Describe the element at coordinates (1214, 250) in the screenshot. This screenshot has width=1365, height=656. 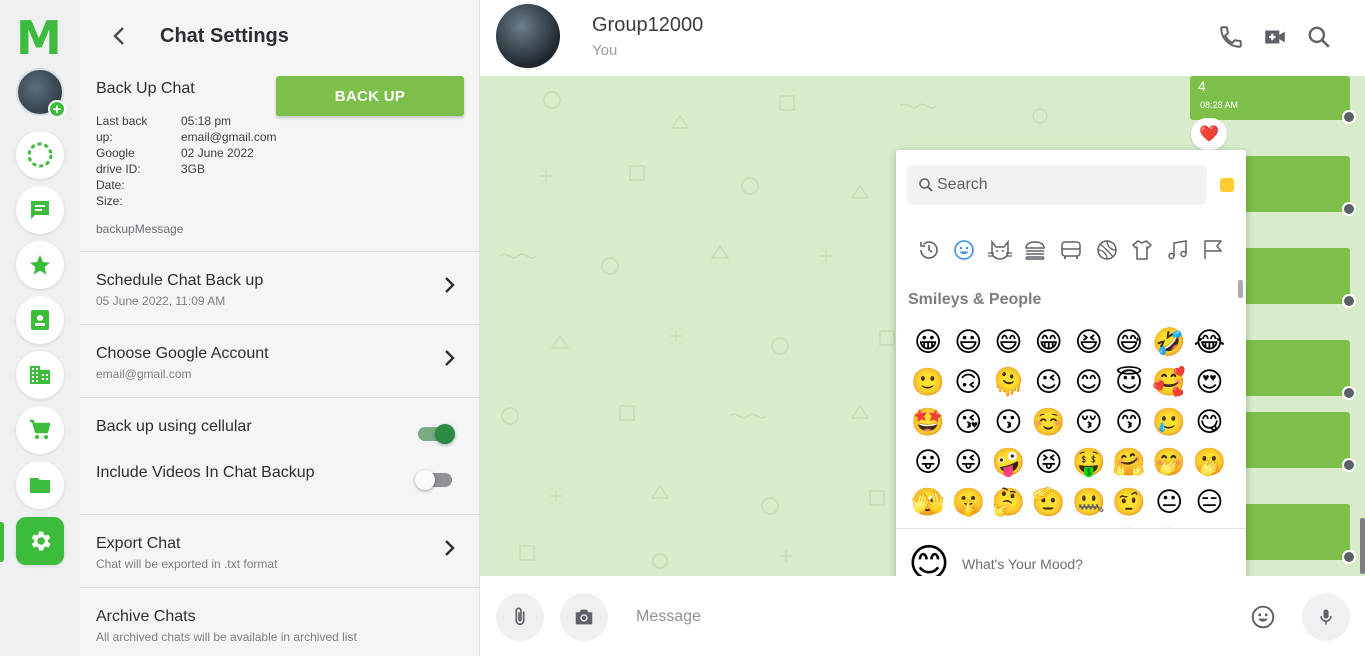
I see `category-tab-flags` at that location.